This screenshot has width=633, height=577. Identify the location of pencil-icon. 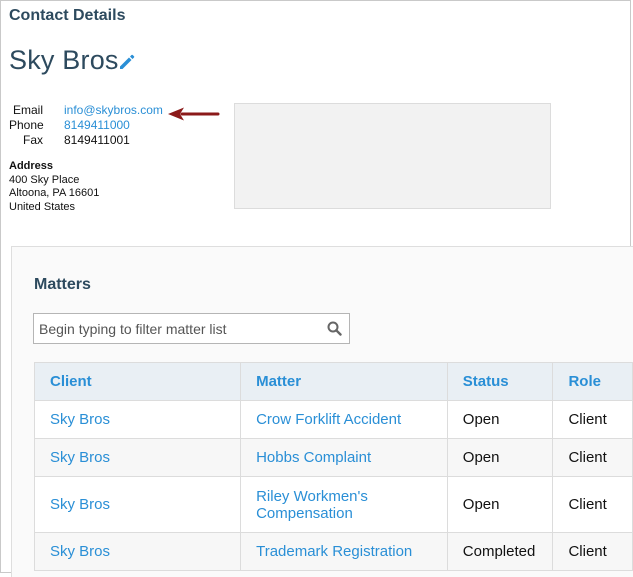
(127, 62).